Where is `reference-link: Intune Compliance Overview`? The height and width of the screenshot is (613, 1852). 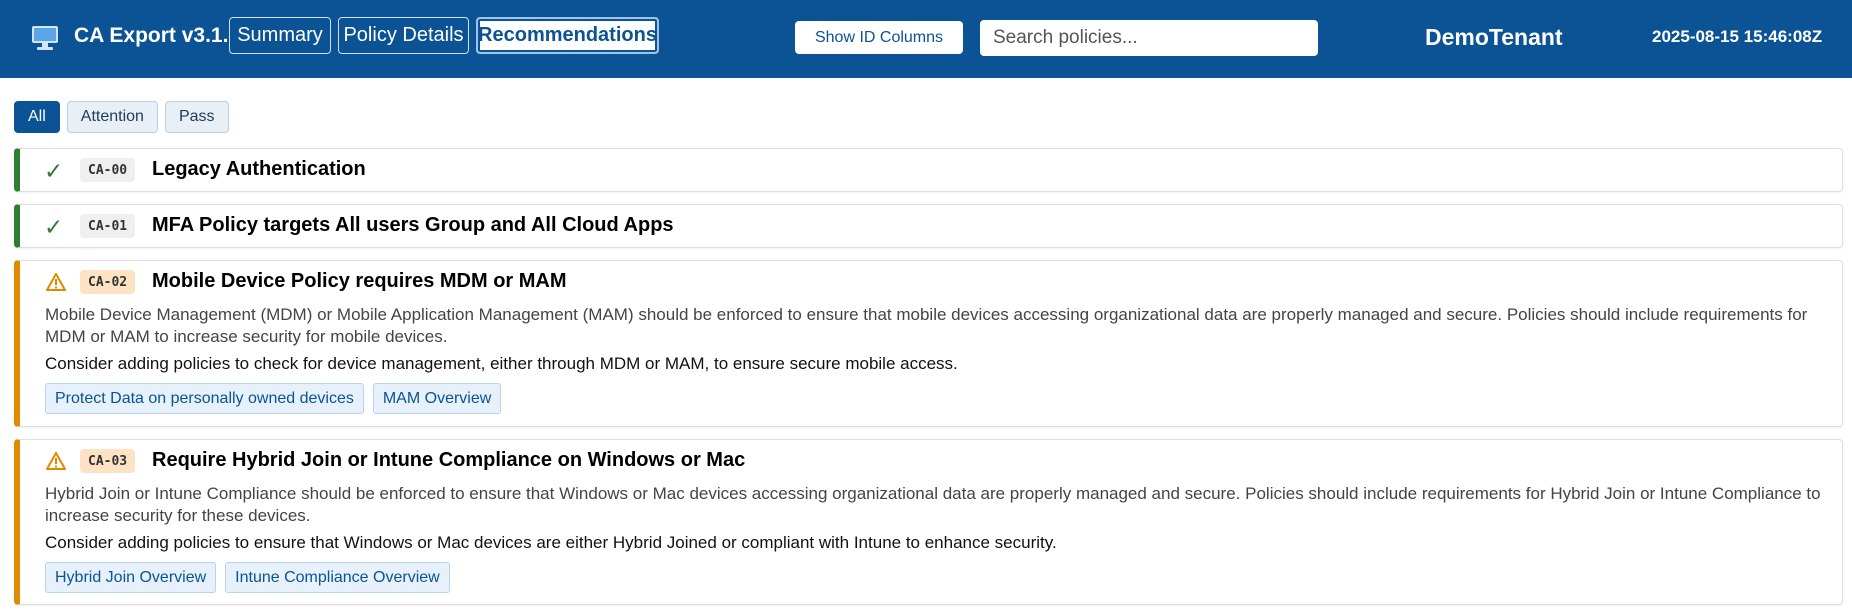 reference-link: Intune Compliance Overview is located at coordinates (337, 577).